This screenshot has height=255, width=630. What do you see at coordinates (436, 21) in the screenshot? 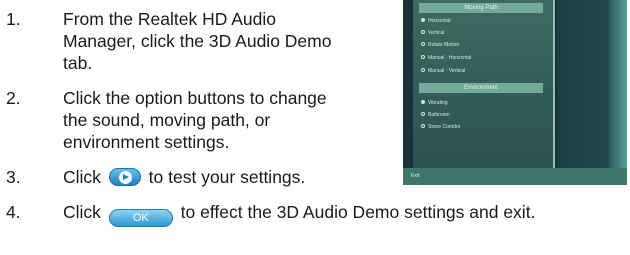
I see `radio-option: Horizontal` at bounding box center [436, 21].